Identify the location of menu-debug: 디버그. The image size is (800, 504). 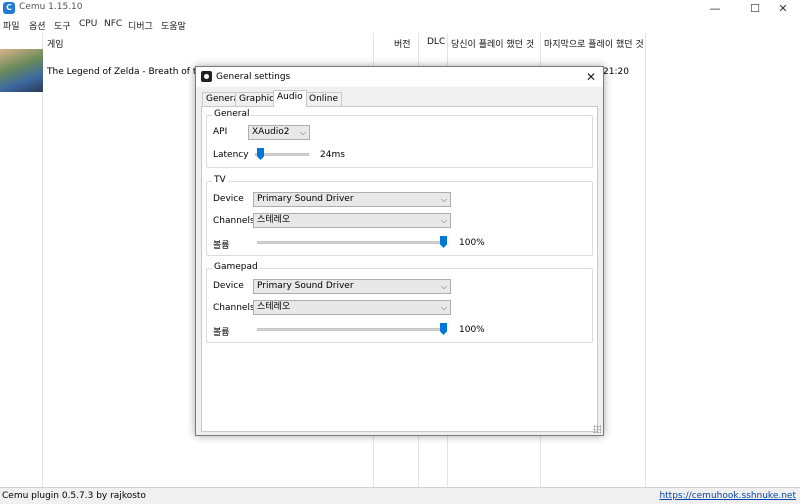
(140, 25).